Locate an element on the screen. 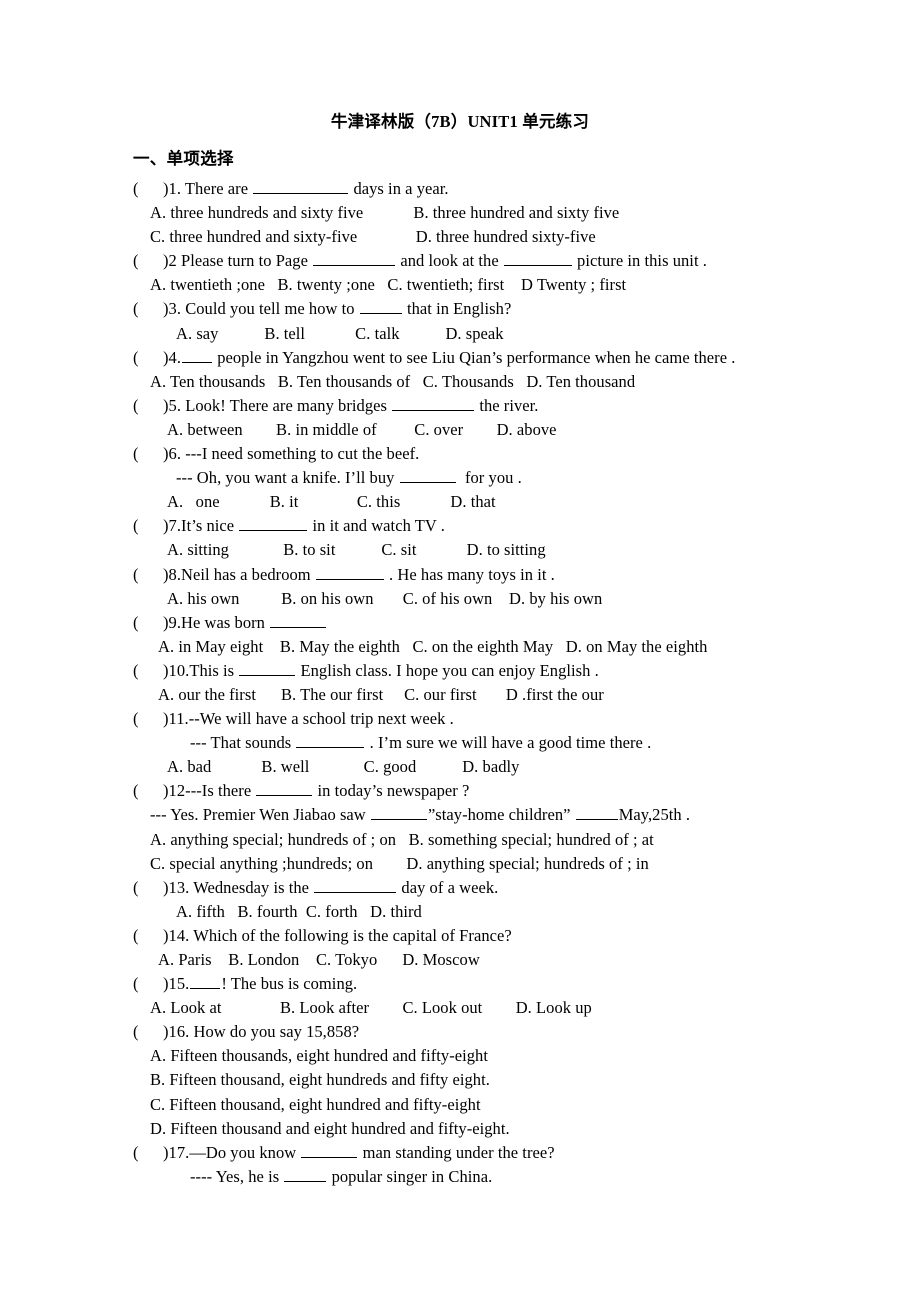 This screenshot has height=1302, width=920. page-title: 牛津译林版（7B）UNIT1 单元练习 is located at coordinates (460, 121).